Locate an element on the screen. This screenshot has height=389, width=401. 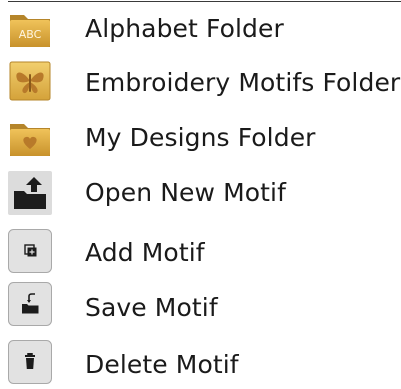
add-motif-icon is located at coordinates (30, 251).